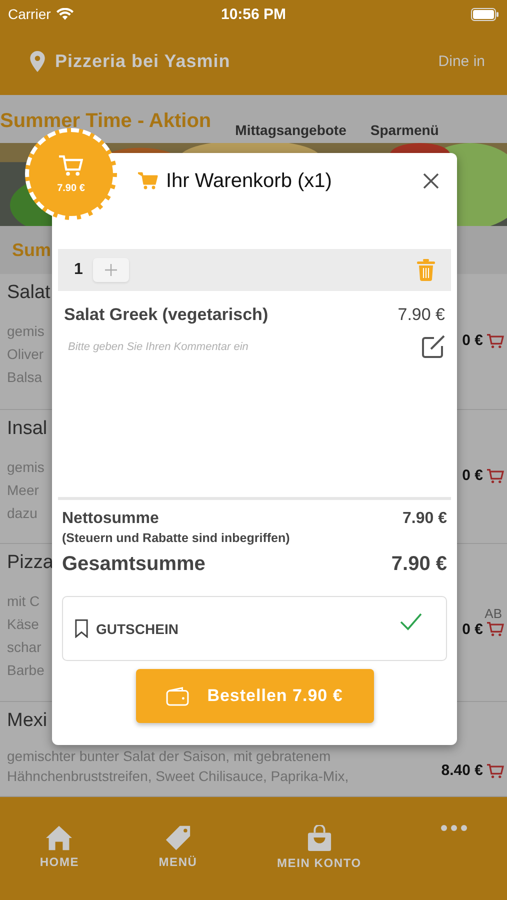 The width and height of the screenshot is (507, 900). Describe the element at coordinates (249, 181) in the screenshot. I see `cart-title: Ihr Warenkorb (x1)` at that location.